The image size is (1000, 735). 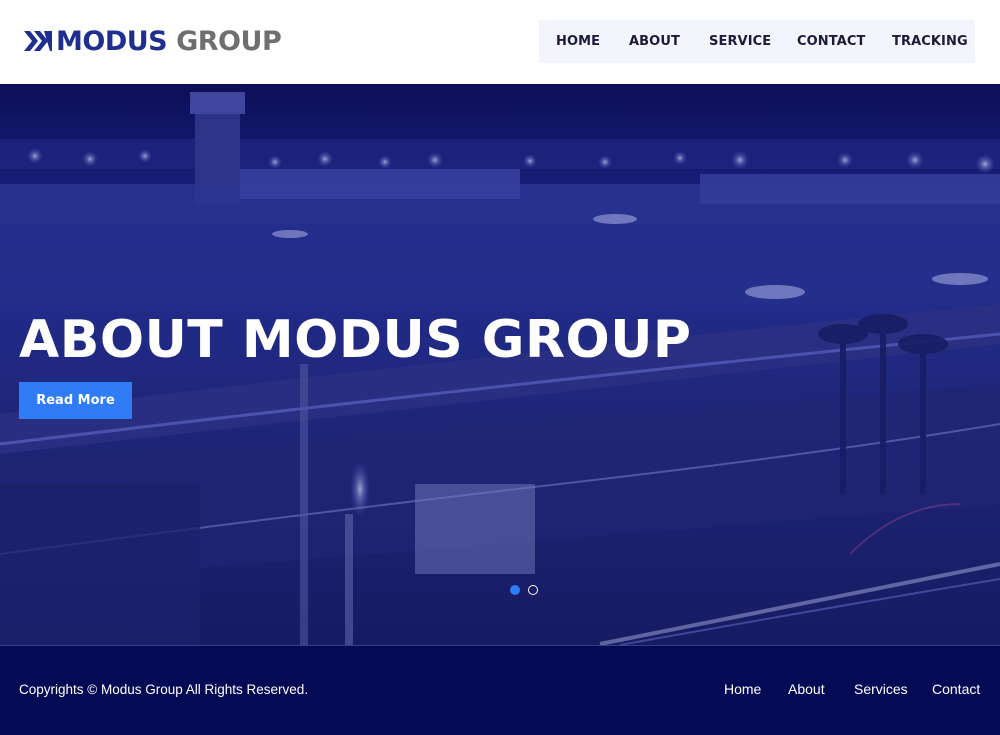 I want to click on brand-name-primary: MODUS, so click(x=112, y=41).